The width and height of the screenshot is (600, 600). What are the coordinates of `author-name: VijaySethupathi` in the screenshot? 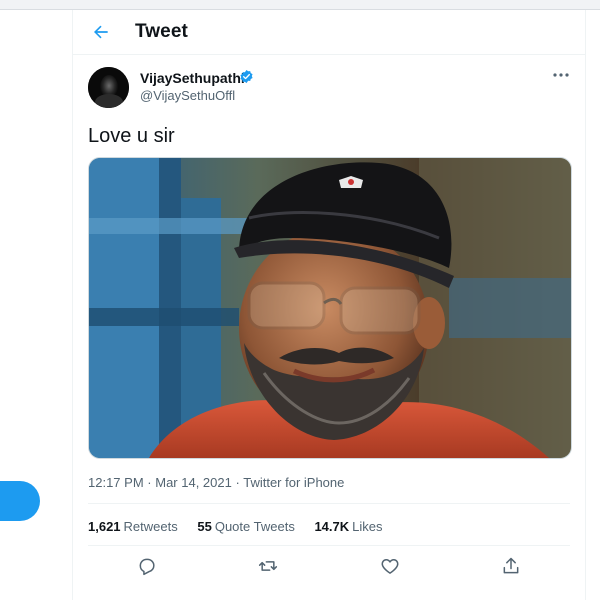 It's located at (192, 78).